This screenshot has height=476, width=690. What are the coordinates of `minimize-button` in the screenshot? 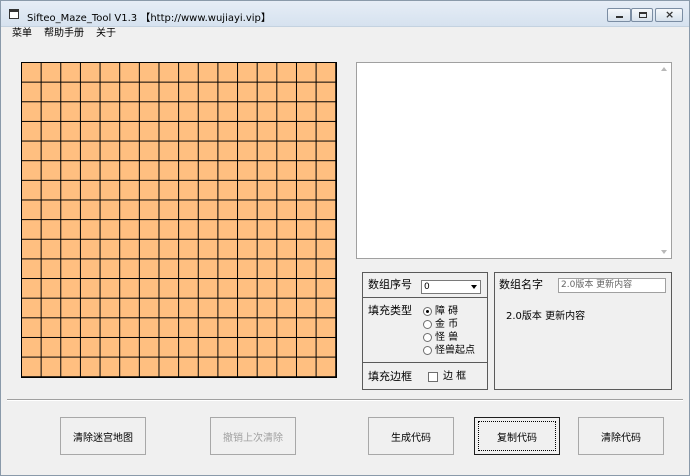 It's located at (619, 15).